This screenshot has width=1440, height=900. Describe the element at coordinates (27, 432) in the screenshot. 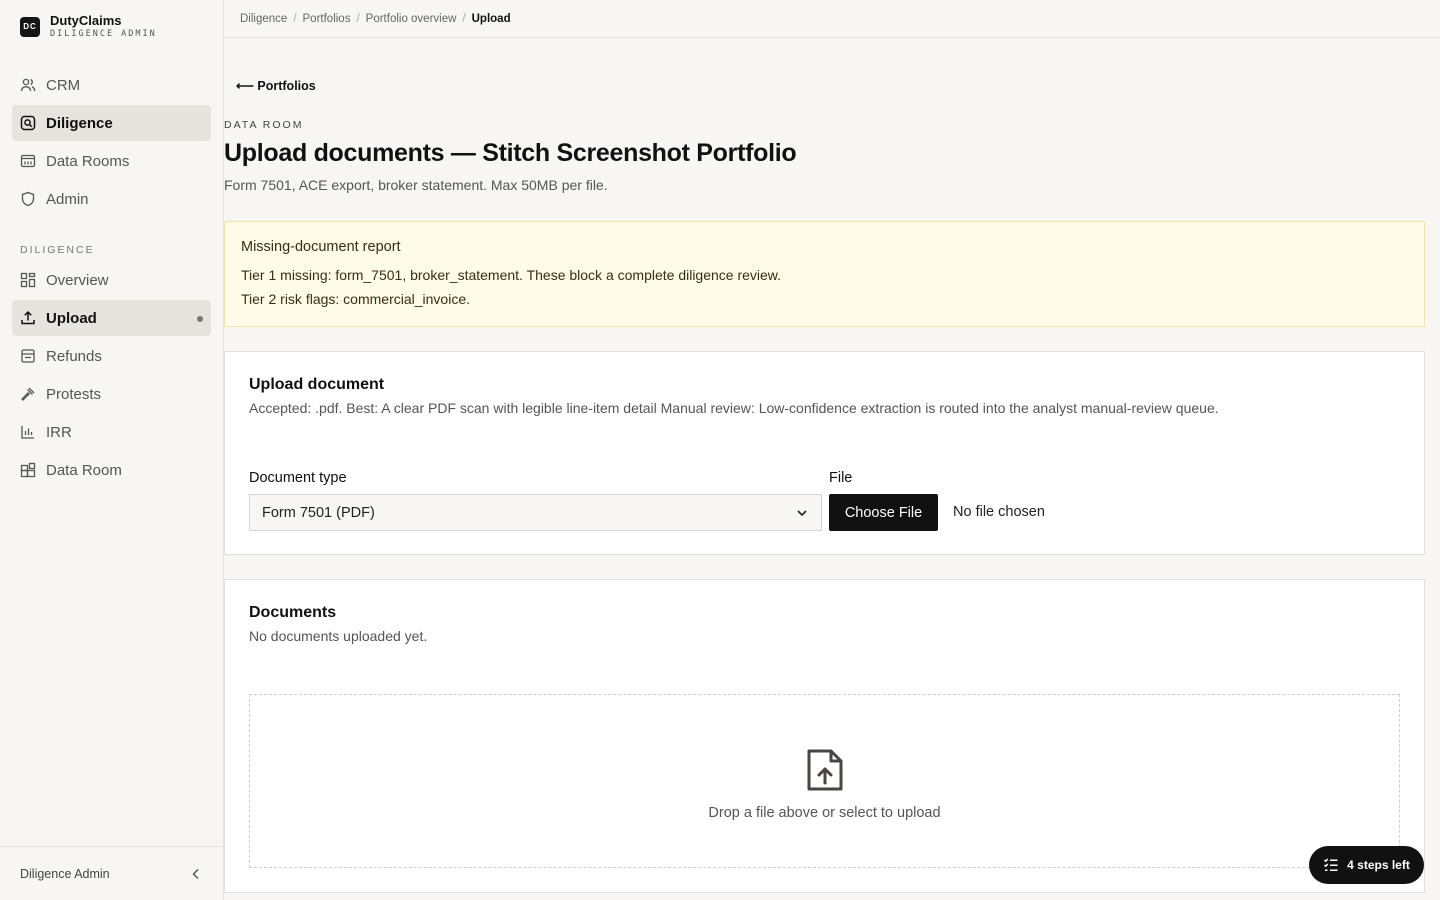

I see `bar-chart-icon` at that location.